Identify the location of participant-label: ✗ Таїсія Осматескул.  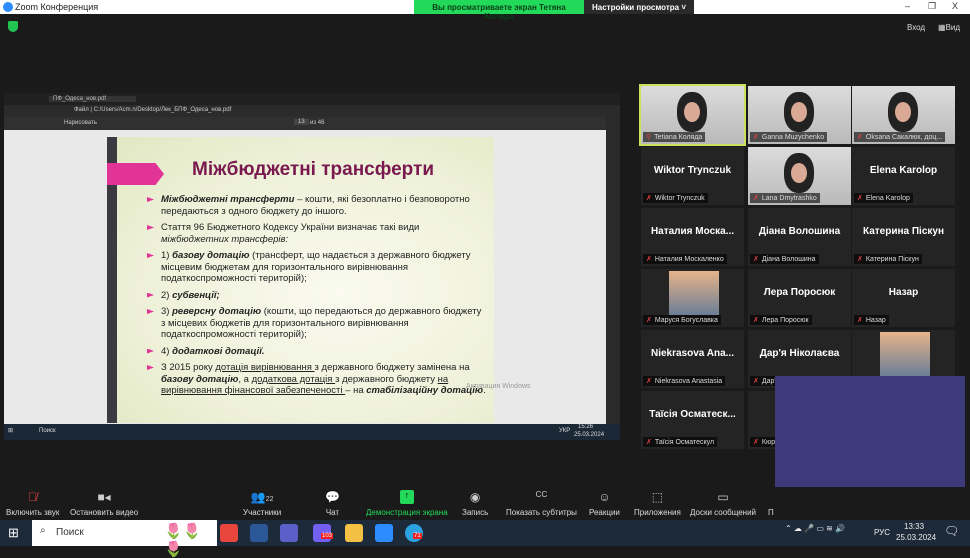
(680, 442).